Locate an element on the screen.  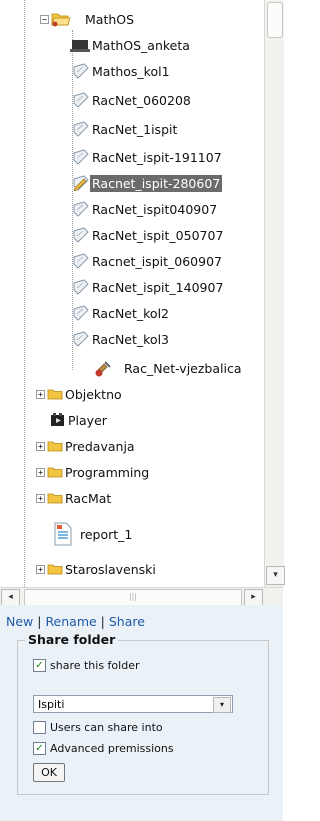
tree-item-predavanja: + Predavanja is located at coordinates (86, 446).